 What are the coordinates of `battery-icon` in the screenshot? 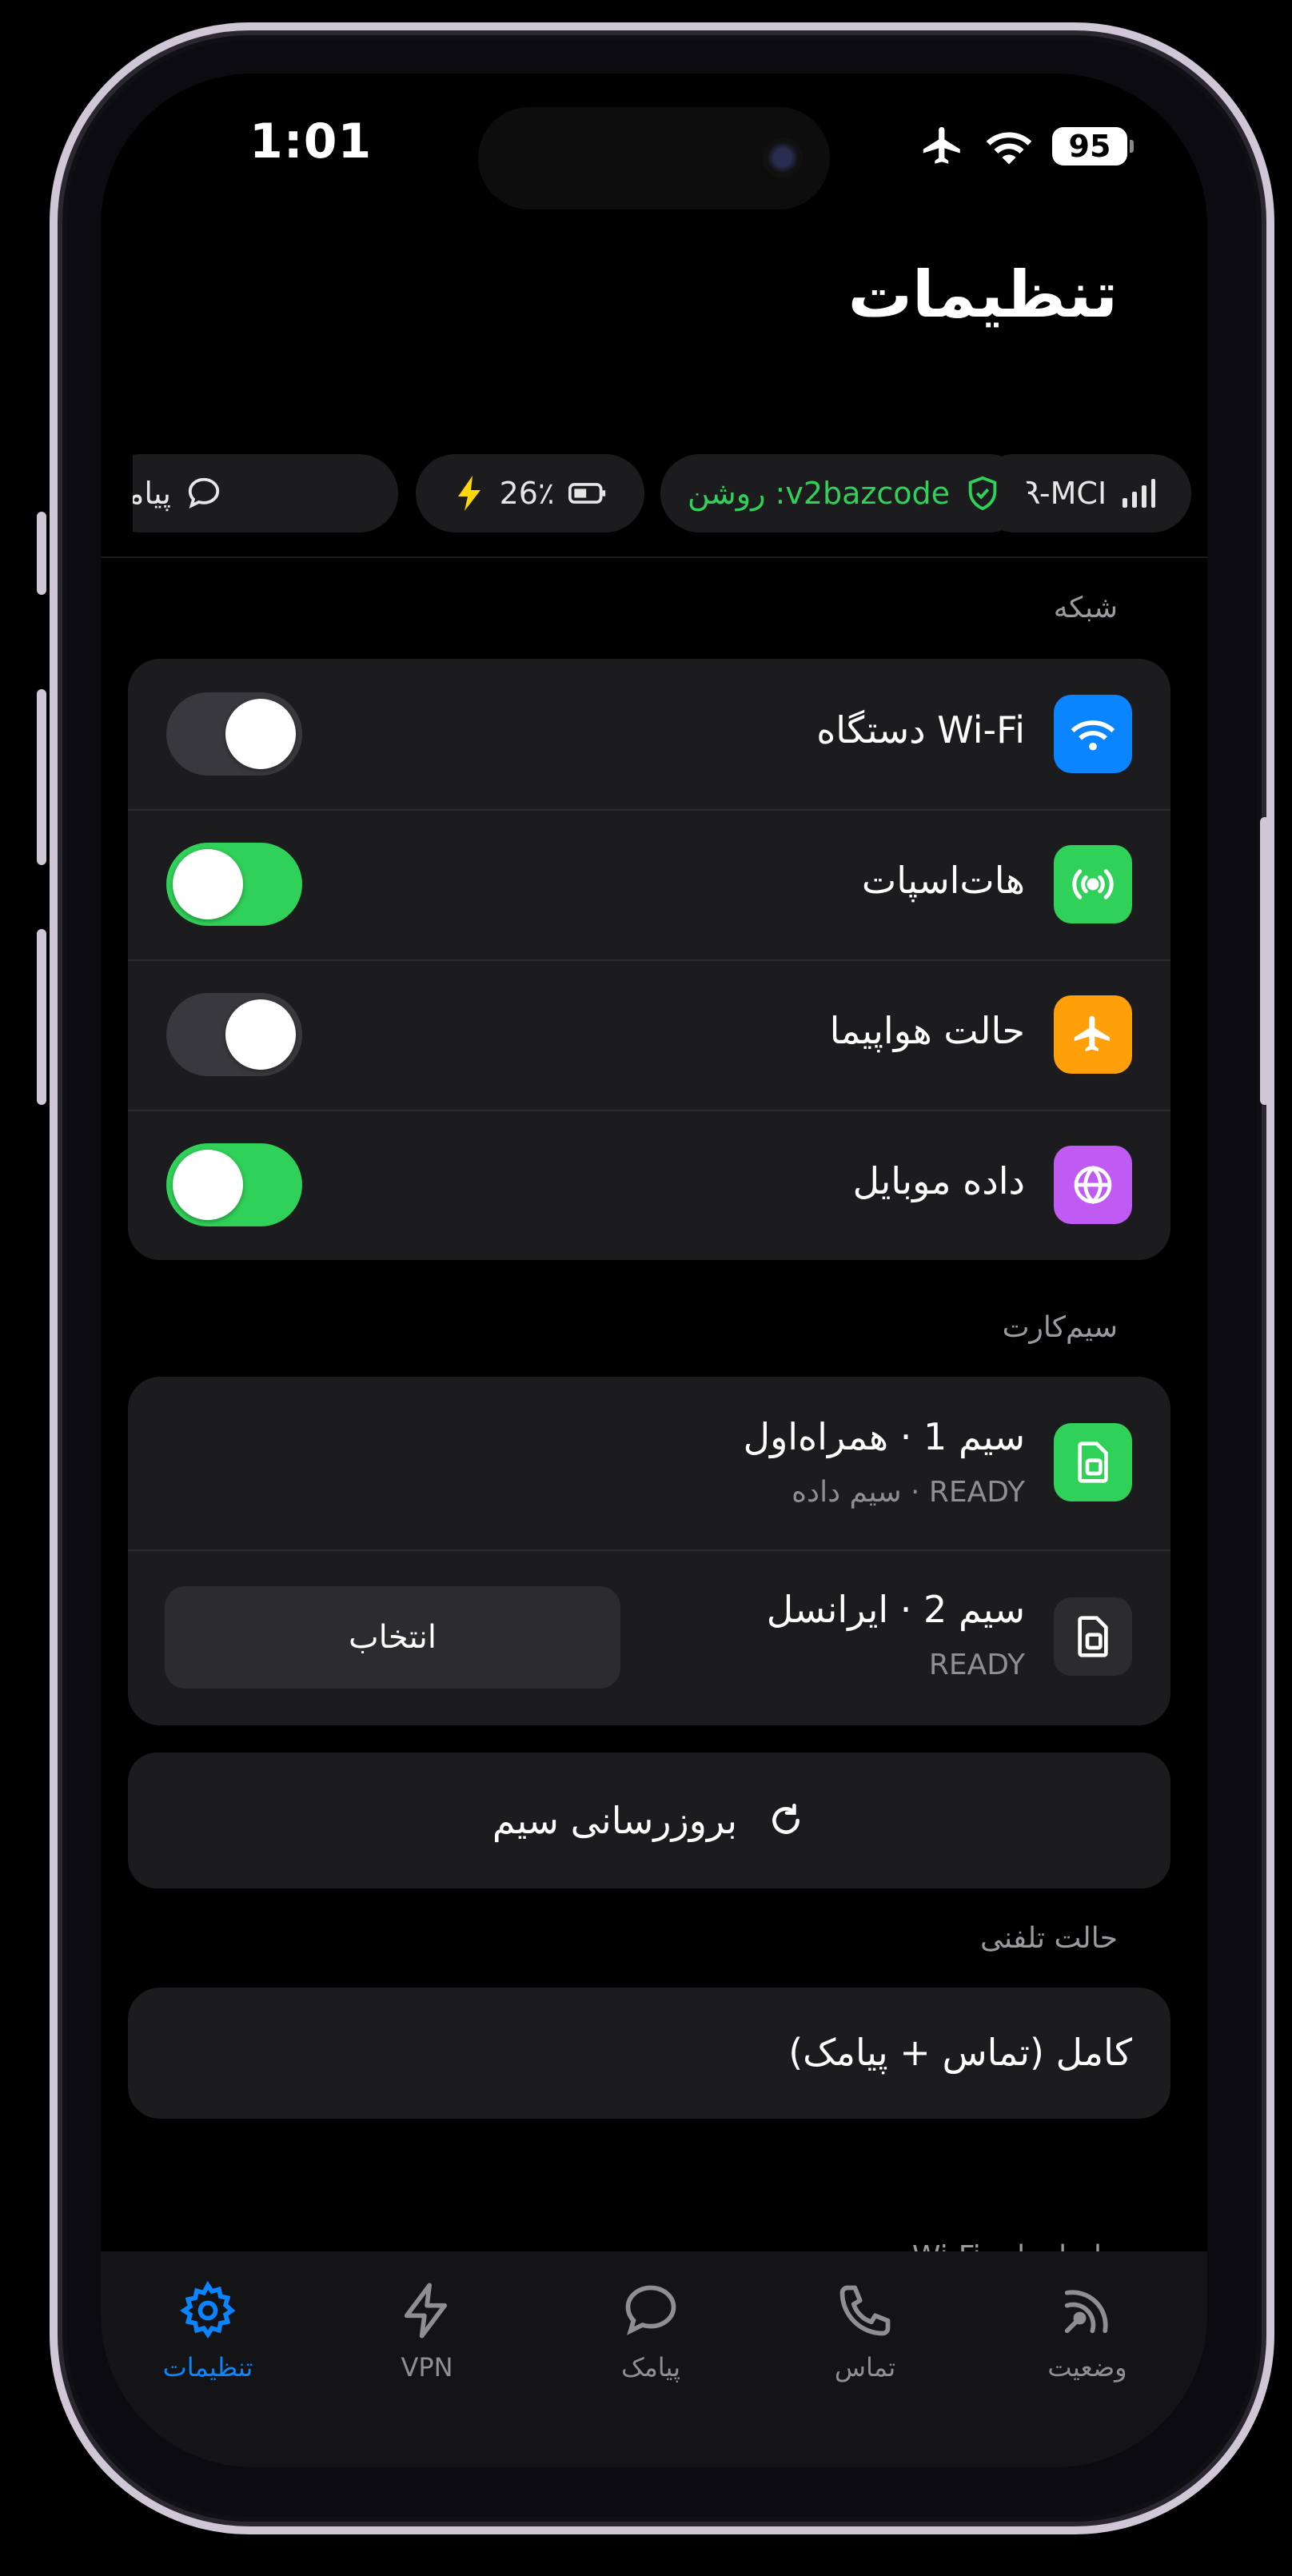 It's located at (587, 493).